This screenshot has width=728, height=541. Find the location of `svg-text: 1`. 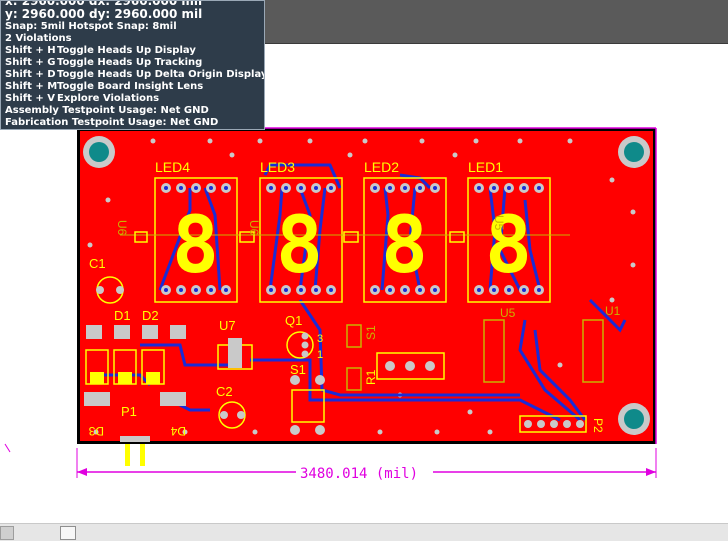

svg-text: 1 is located at coordinates (320, 355).